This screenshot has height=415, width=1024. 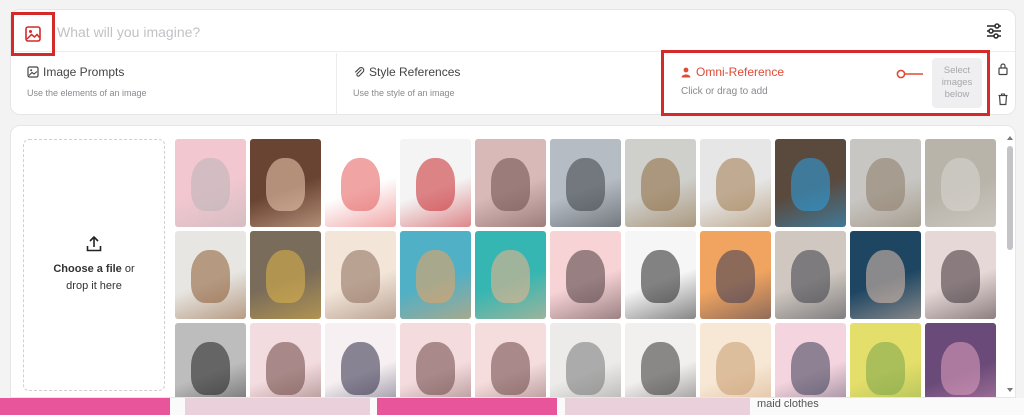 I want to click on trash-icon, so click(x=1003, y=99).